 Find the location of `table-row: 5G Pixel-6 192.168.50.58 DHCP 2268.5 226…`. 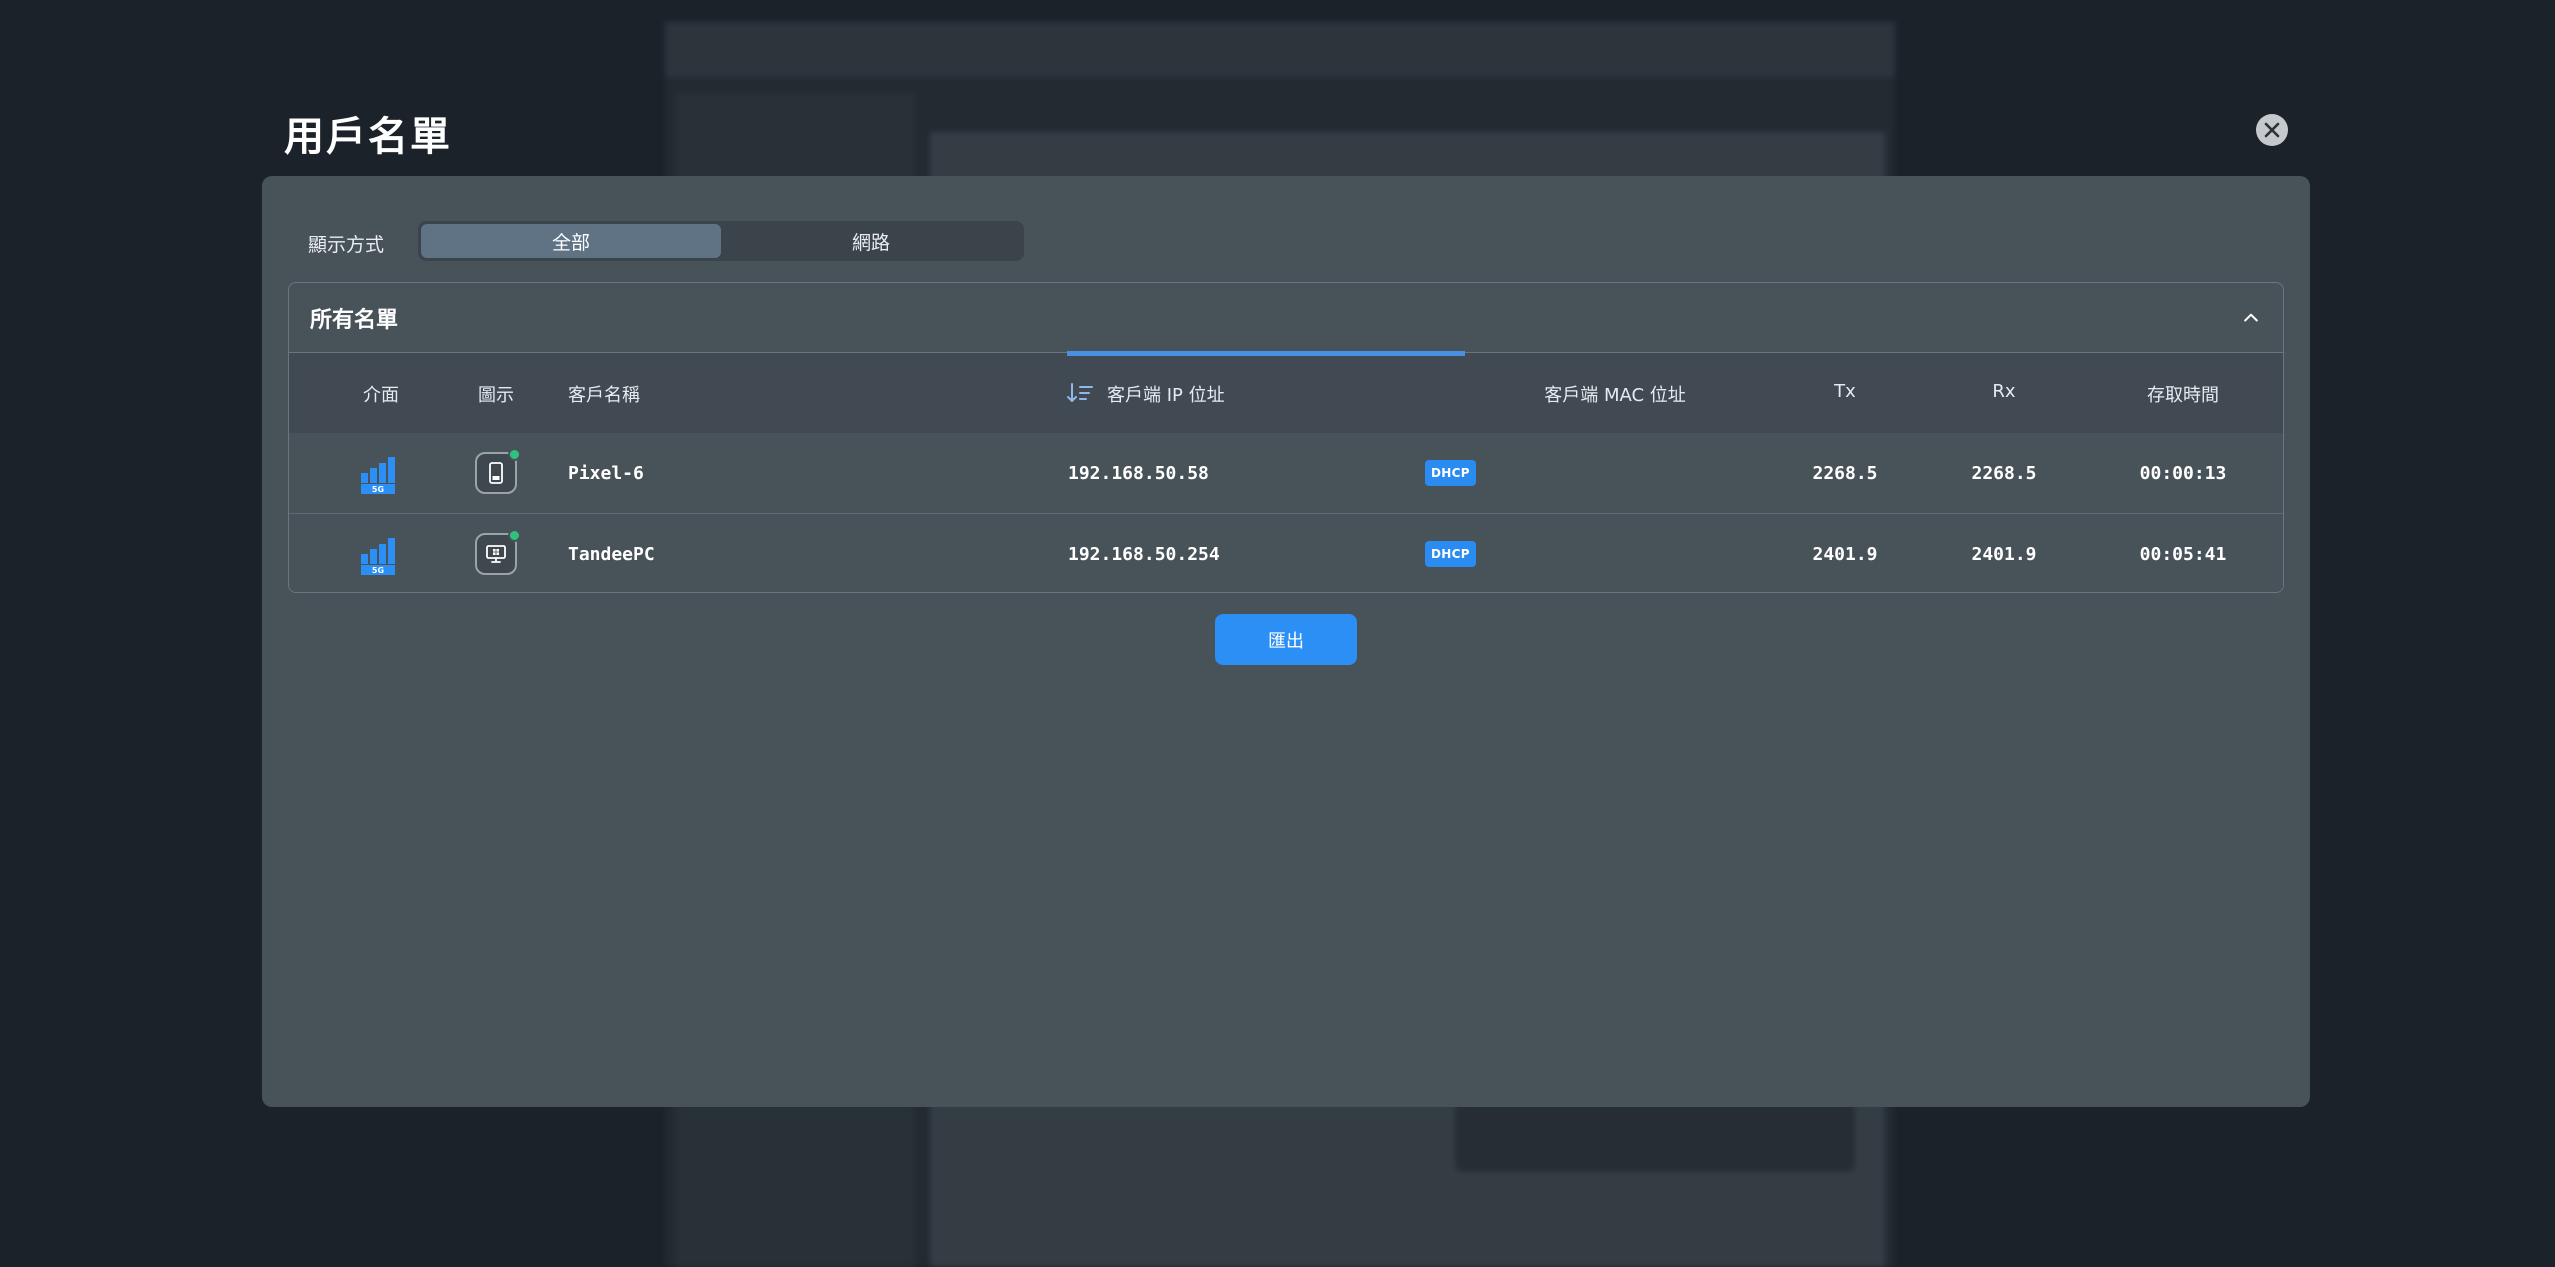

table-row: 5G Pixel-6 192.168.50.58 DHCP 2268.5 226… is located at coordinates (1286, 473).